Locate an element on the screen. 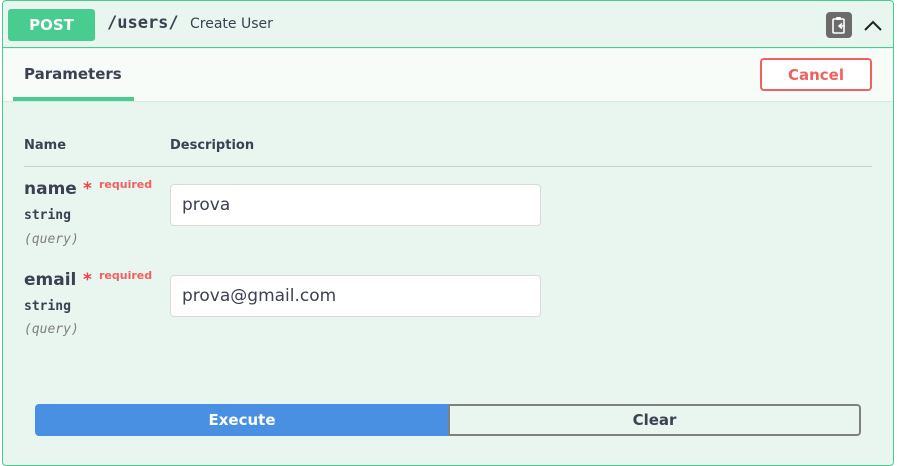 This screenshot has height=466, width=897. column-header-name: Name is located at coordinates (45, 145).